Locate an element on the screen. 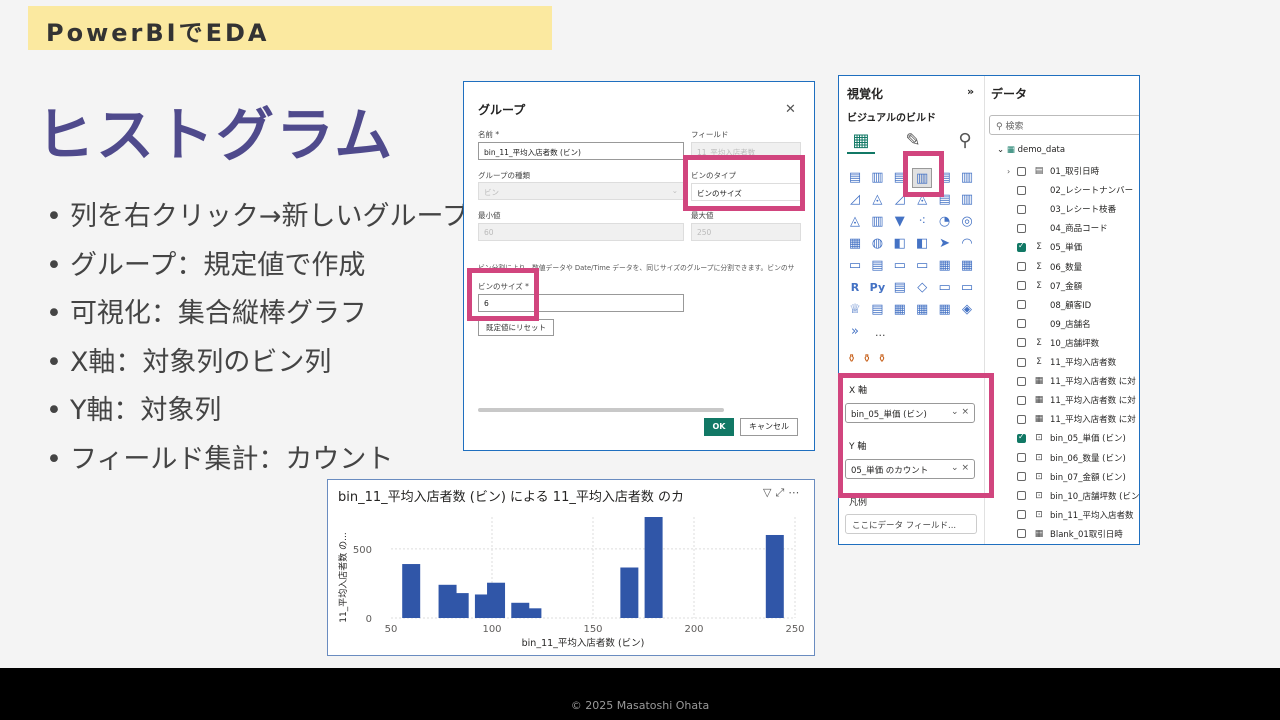  bin-field-icon: ⊡ is located at coordinates (1039, 514).